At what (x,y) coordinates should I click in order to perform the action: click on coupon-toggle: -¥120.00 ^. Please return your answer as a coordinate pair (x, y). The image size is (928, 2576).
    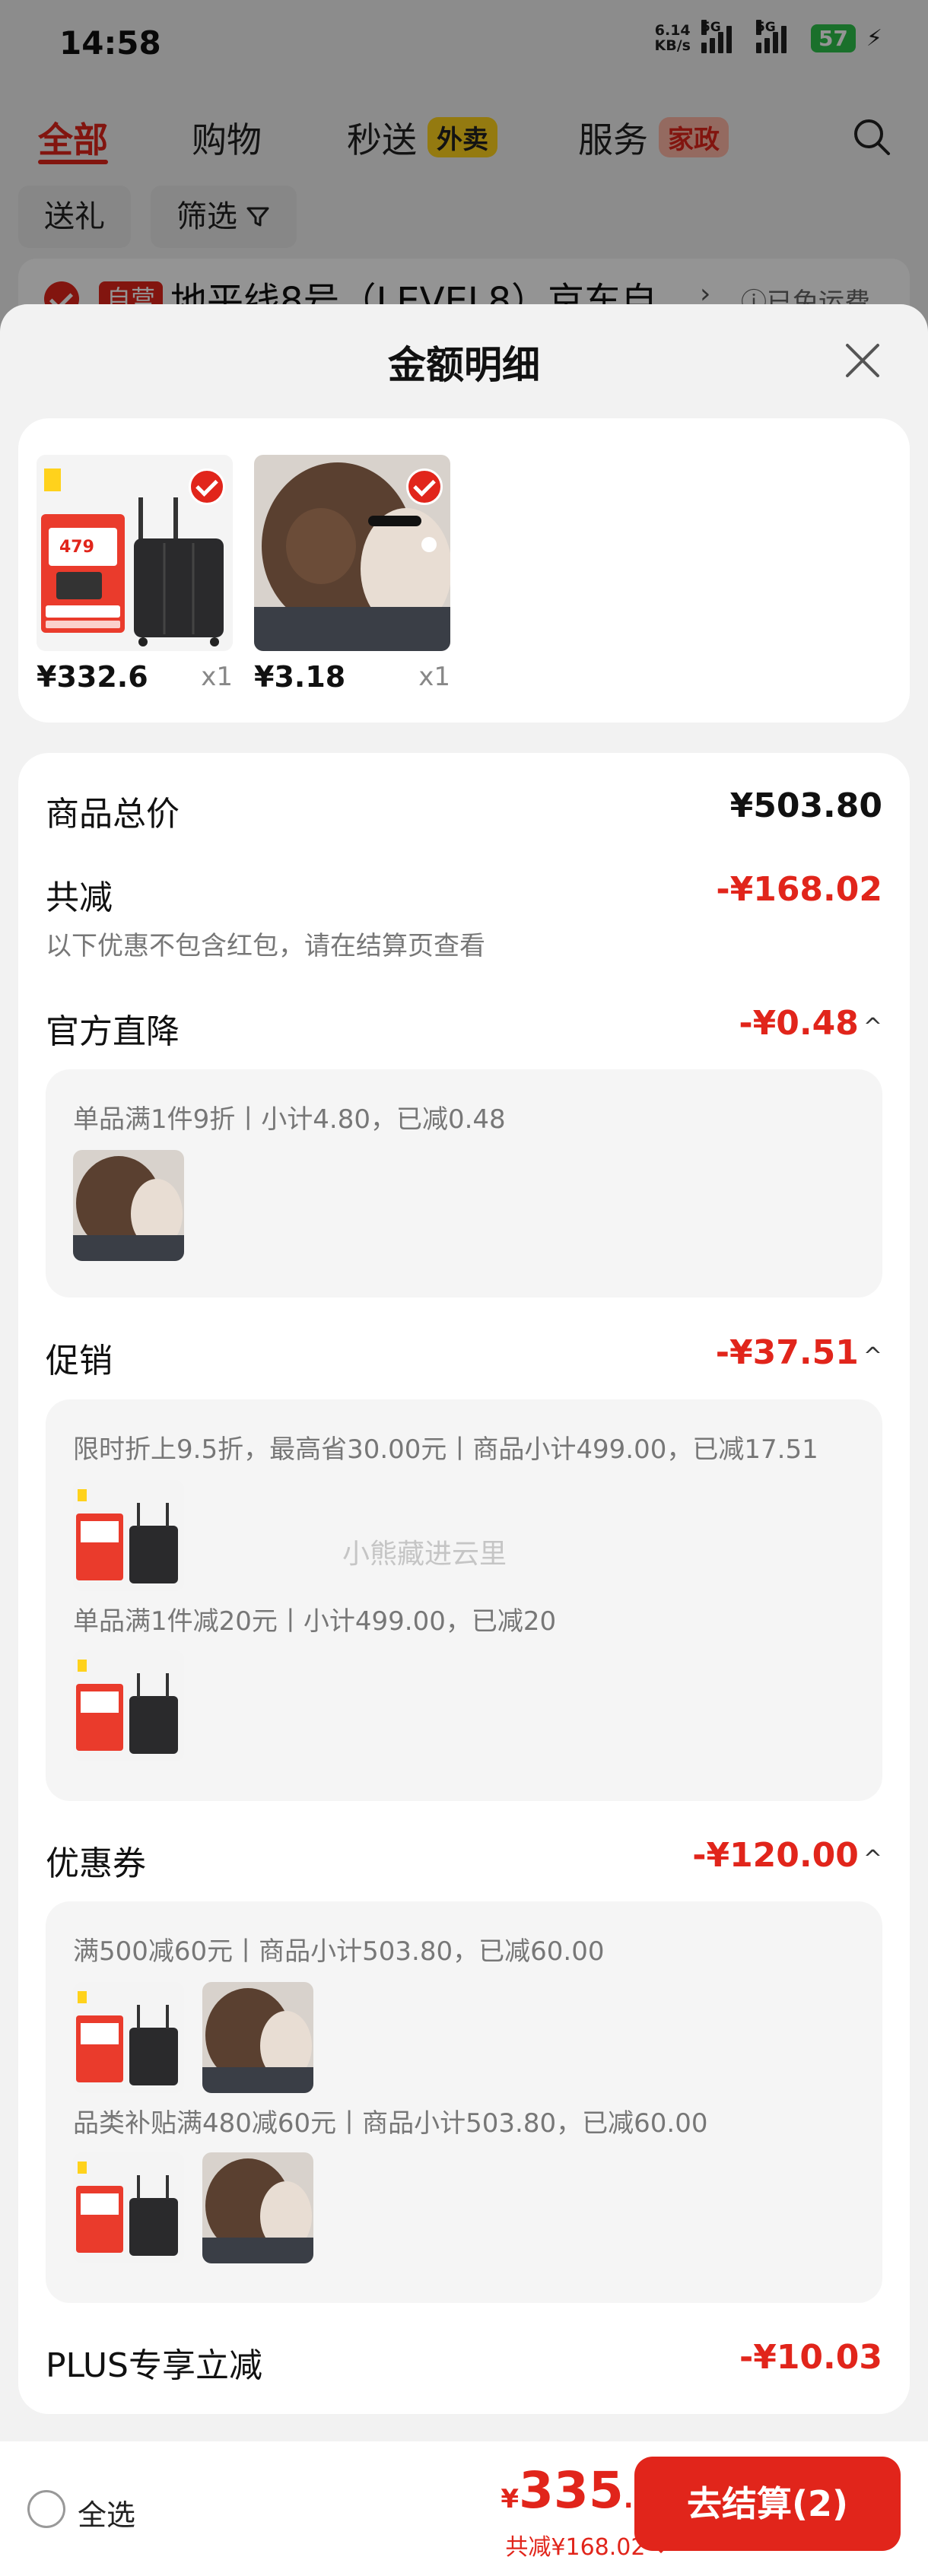
    Looking at the image, I should click on (787, 1855).